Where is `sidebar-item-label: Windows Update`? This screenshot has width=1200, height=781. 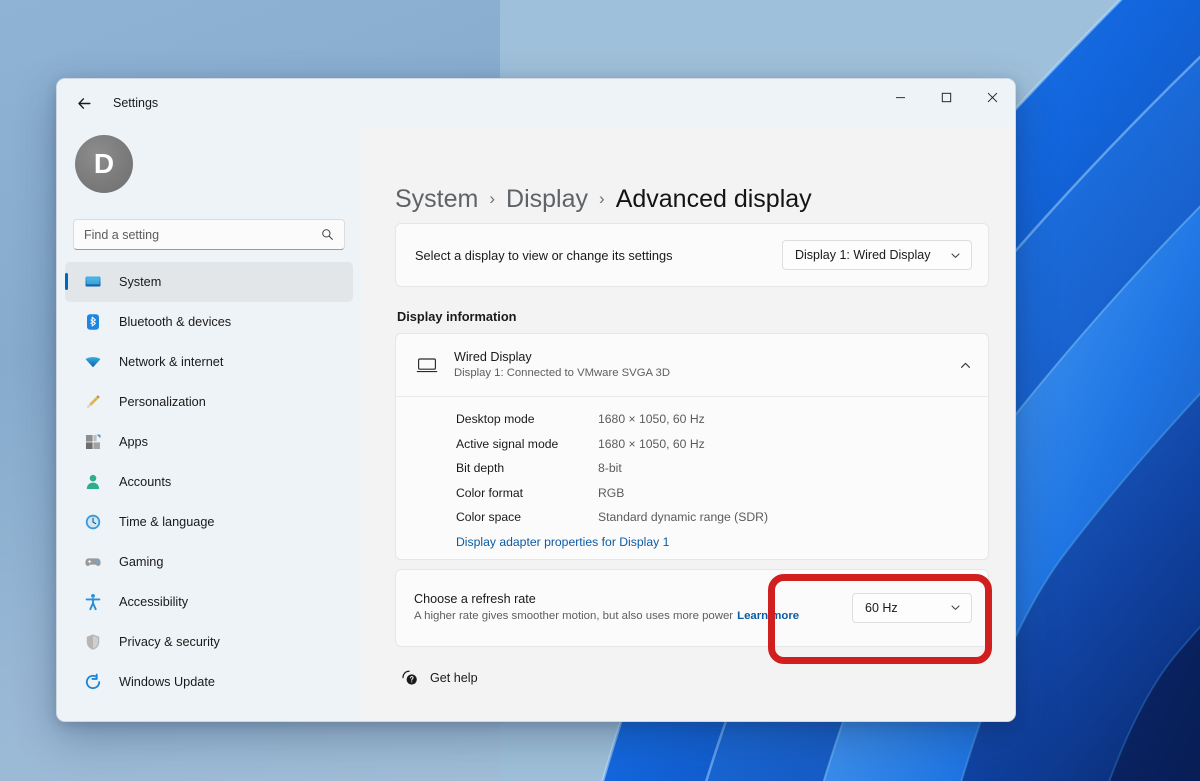 sidebar-item-label: Windows Update is located at coordinates (167, 682).